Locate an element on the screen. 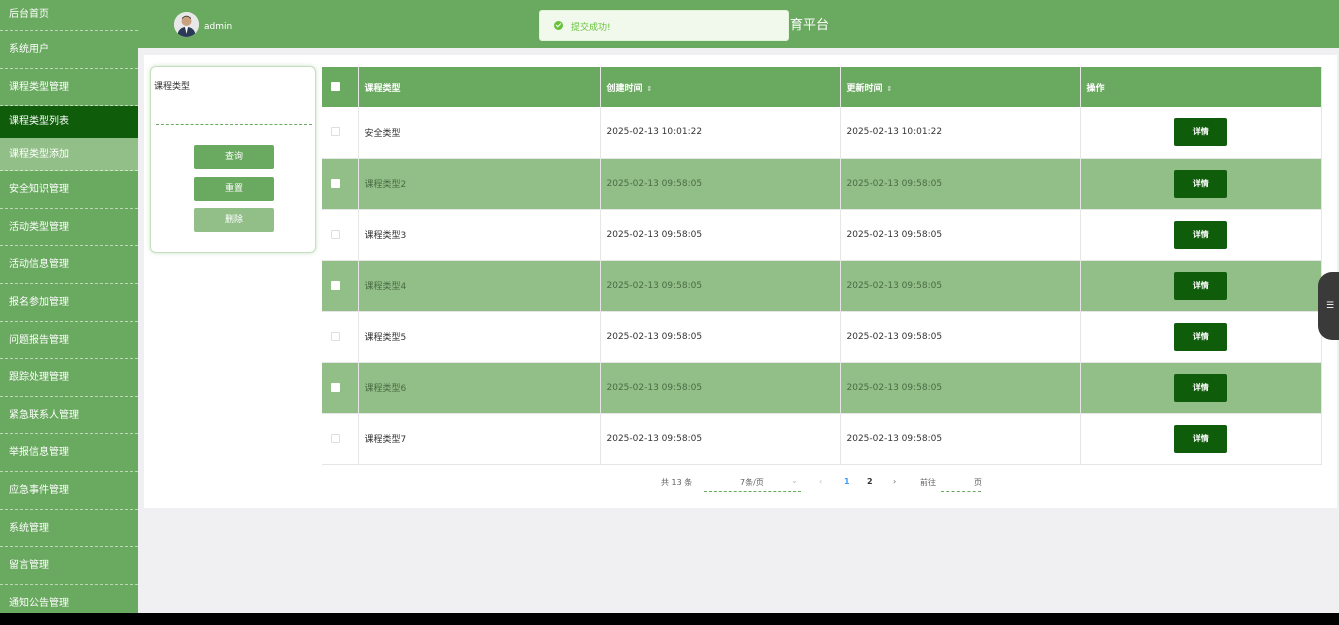  cell-updated: 2025-02-13 10:01:22 is located at coordinates (960, 133).